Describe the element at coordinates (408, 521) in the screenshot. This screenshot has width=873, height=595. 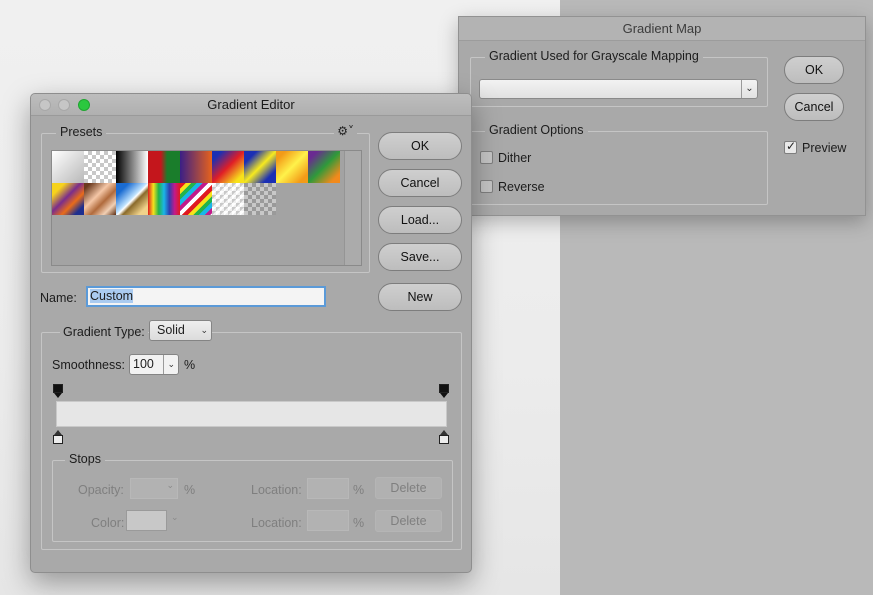
I see `color-delete-button: Delete` at that location.